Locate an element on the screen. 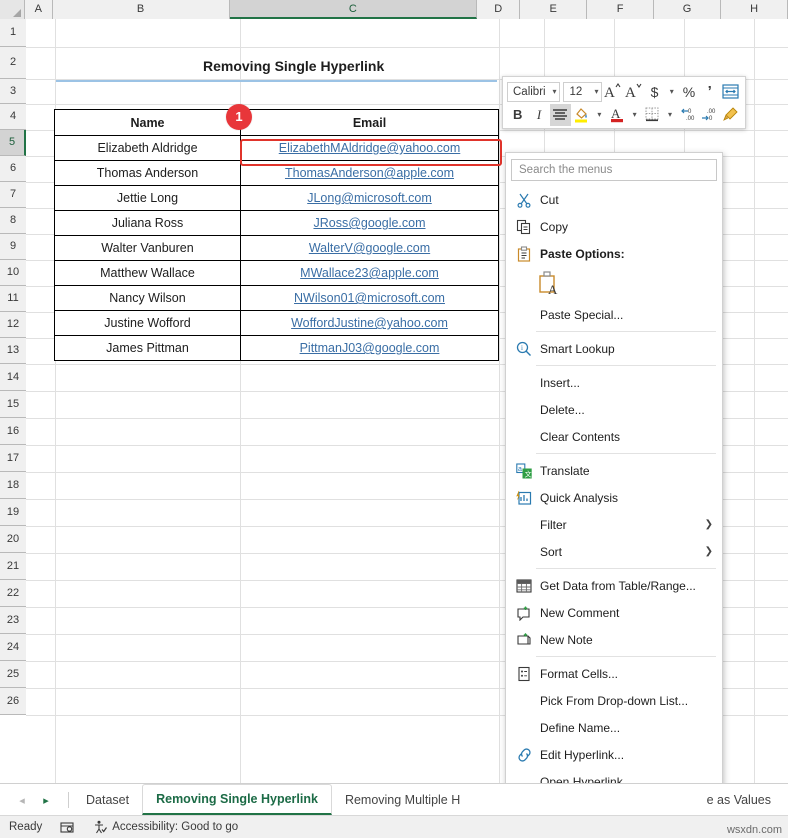 This screenshot has width=788, height=838. cell-name: Matthew Wallace is located at coordinates (147, 273).